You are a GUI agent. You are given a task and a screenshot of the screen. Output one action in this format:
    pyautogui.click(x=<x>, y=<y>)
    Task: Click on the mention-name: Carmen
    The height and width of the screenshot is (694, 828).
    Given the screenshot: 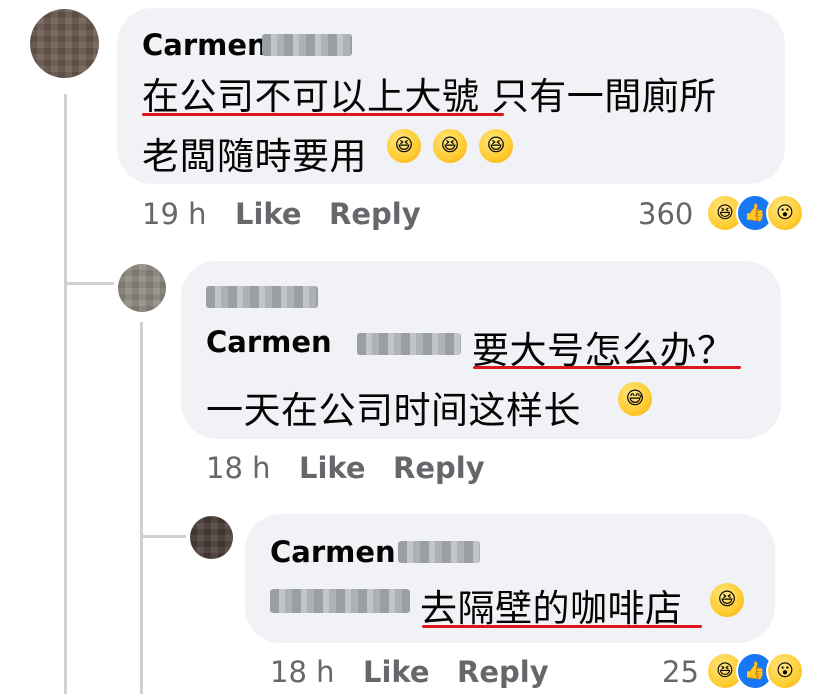 What is the action you would take?
    pyautogui.click(x=269, y=342)
    